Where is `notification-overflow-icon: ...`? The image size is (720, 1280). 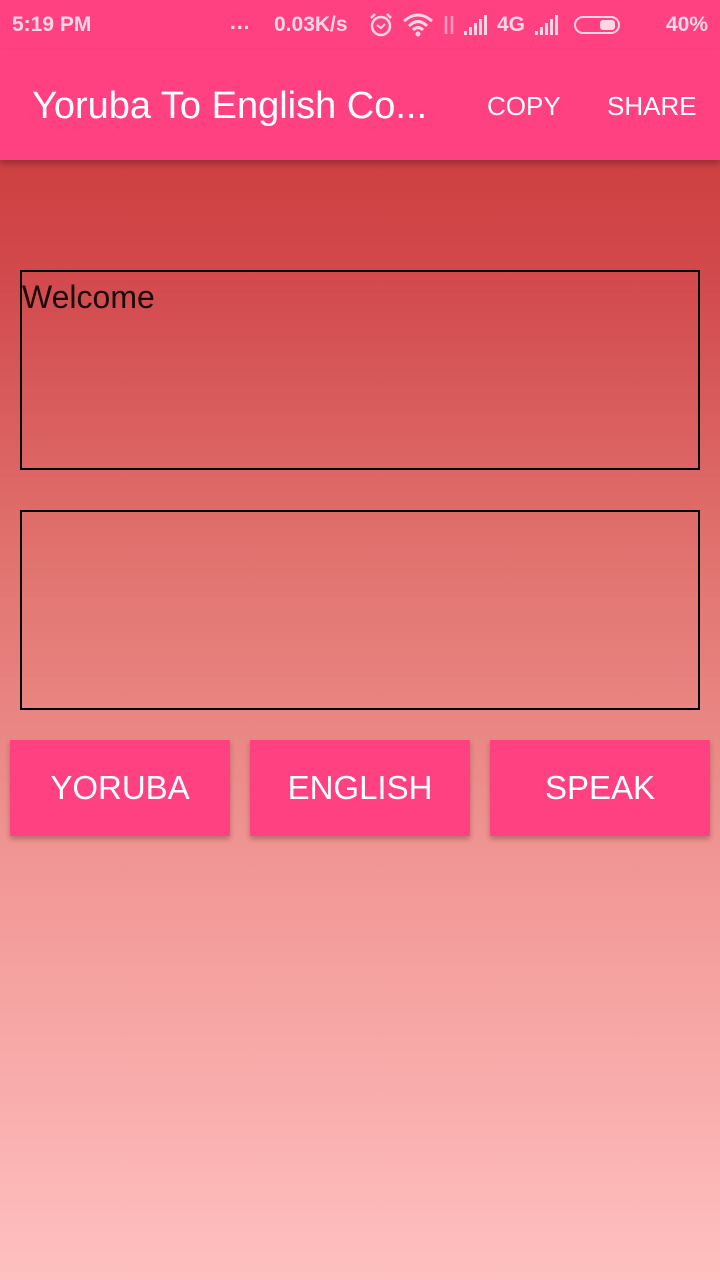 notification-overflow-icon: ... is located at coordinates (240, 22).